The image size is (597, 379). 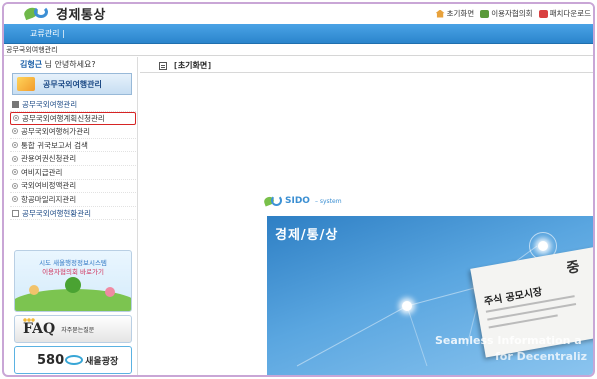 I want to click on tree-illustration, so click(x=73, y=285).